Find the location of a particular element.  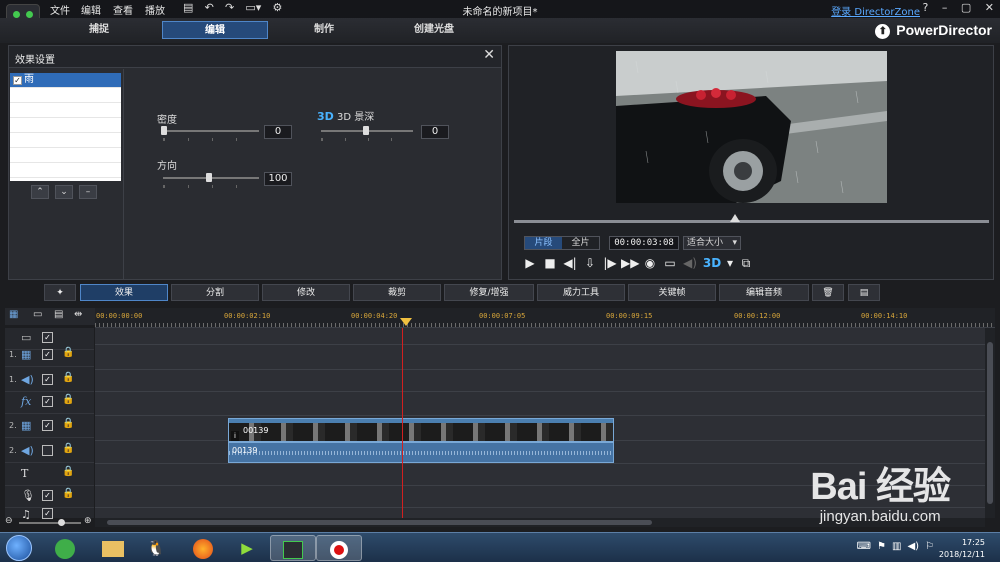

tab-produce: 制作 is located at coordinates (324, 30).